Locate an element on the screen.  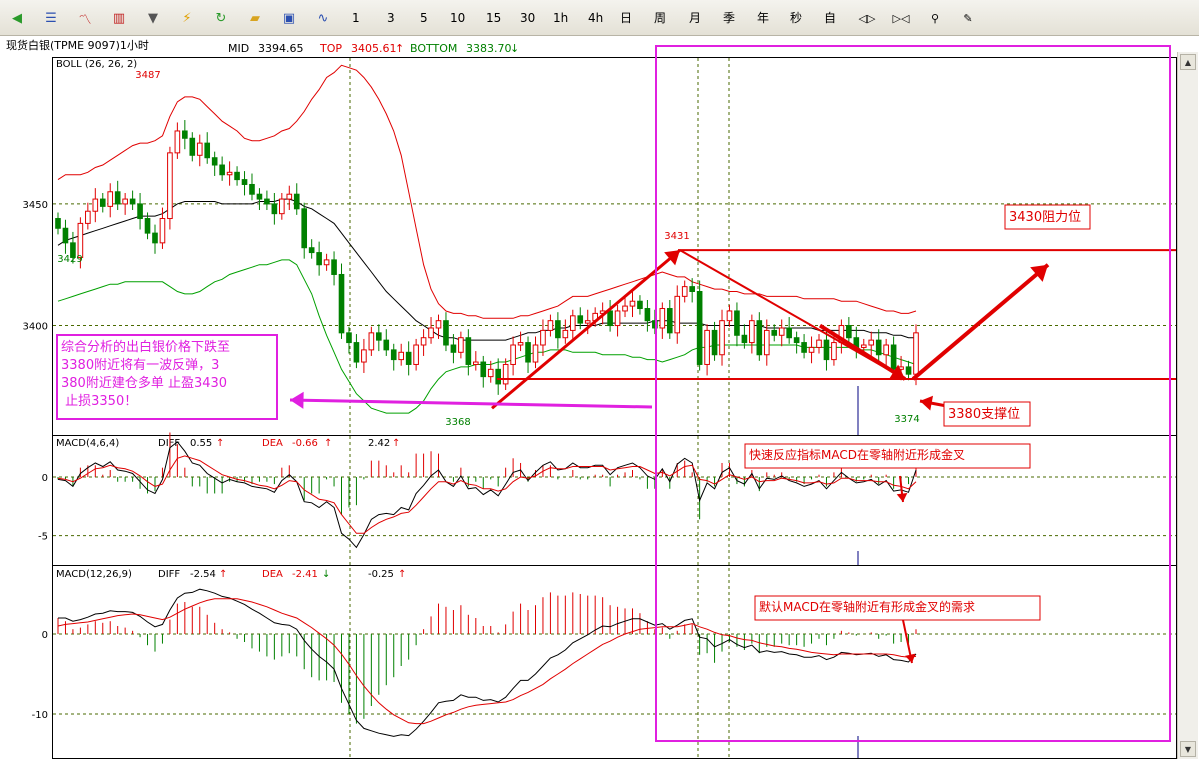
period-button-8: 日 is located at coordinates (626, 18).